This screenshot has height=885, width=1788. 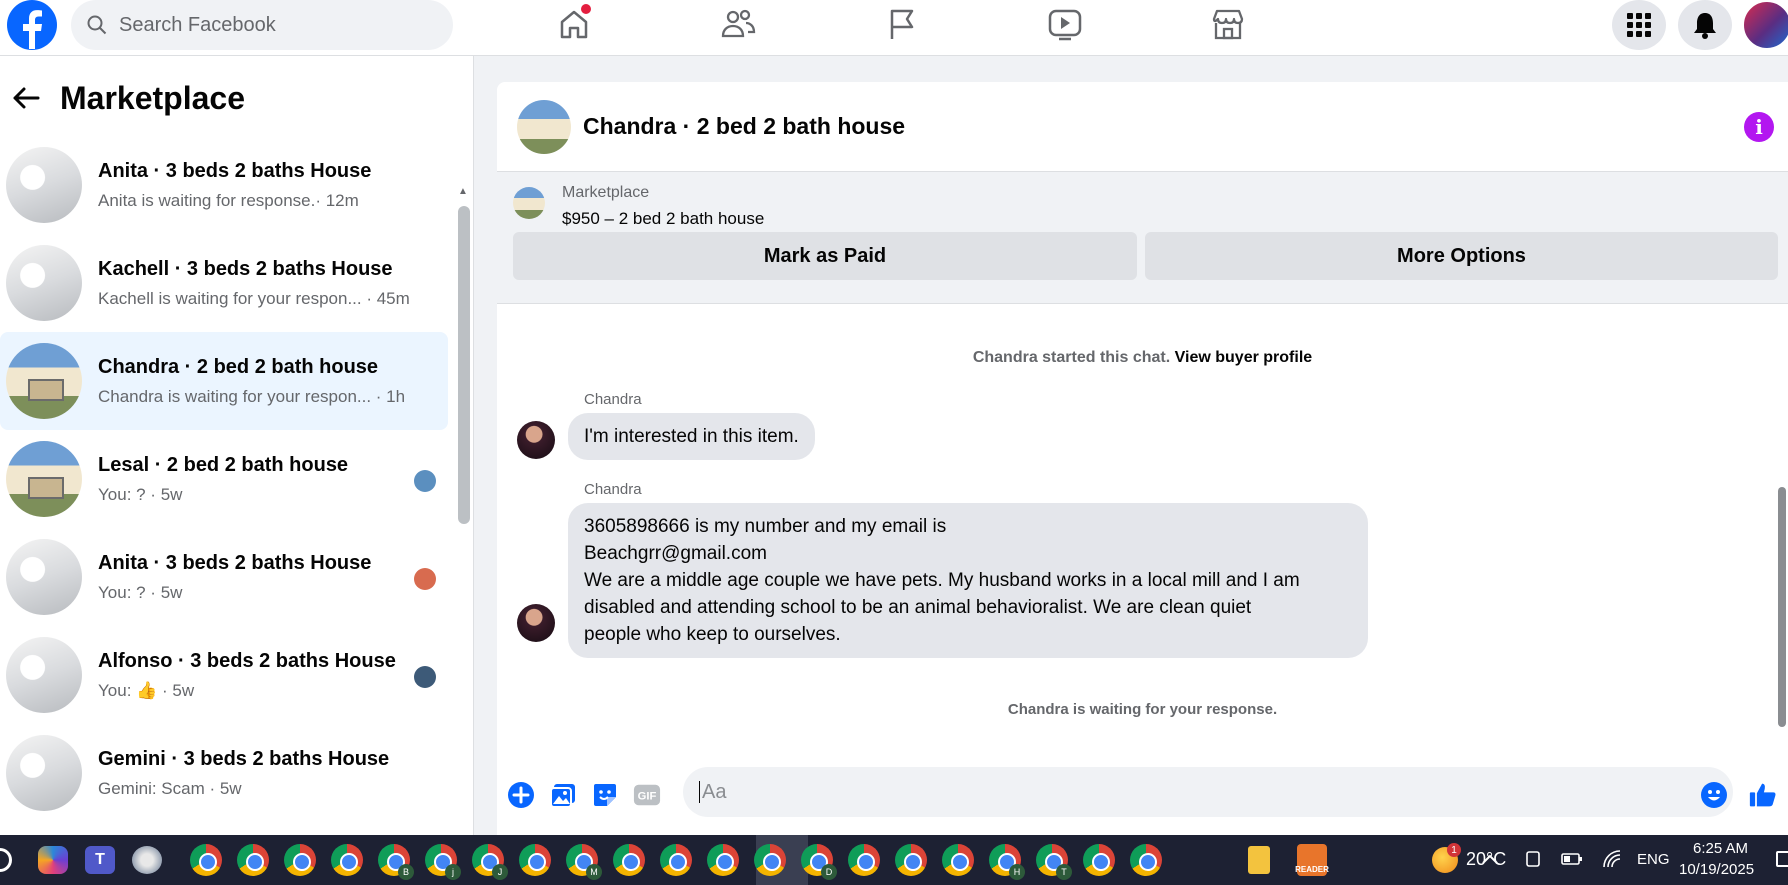 I want to click on search-bar: Search Facebook, so click(x=262, y=25).